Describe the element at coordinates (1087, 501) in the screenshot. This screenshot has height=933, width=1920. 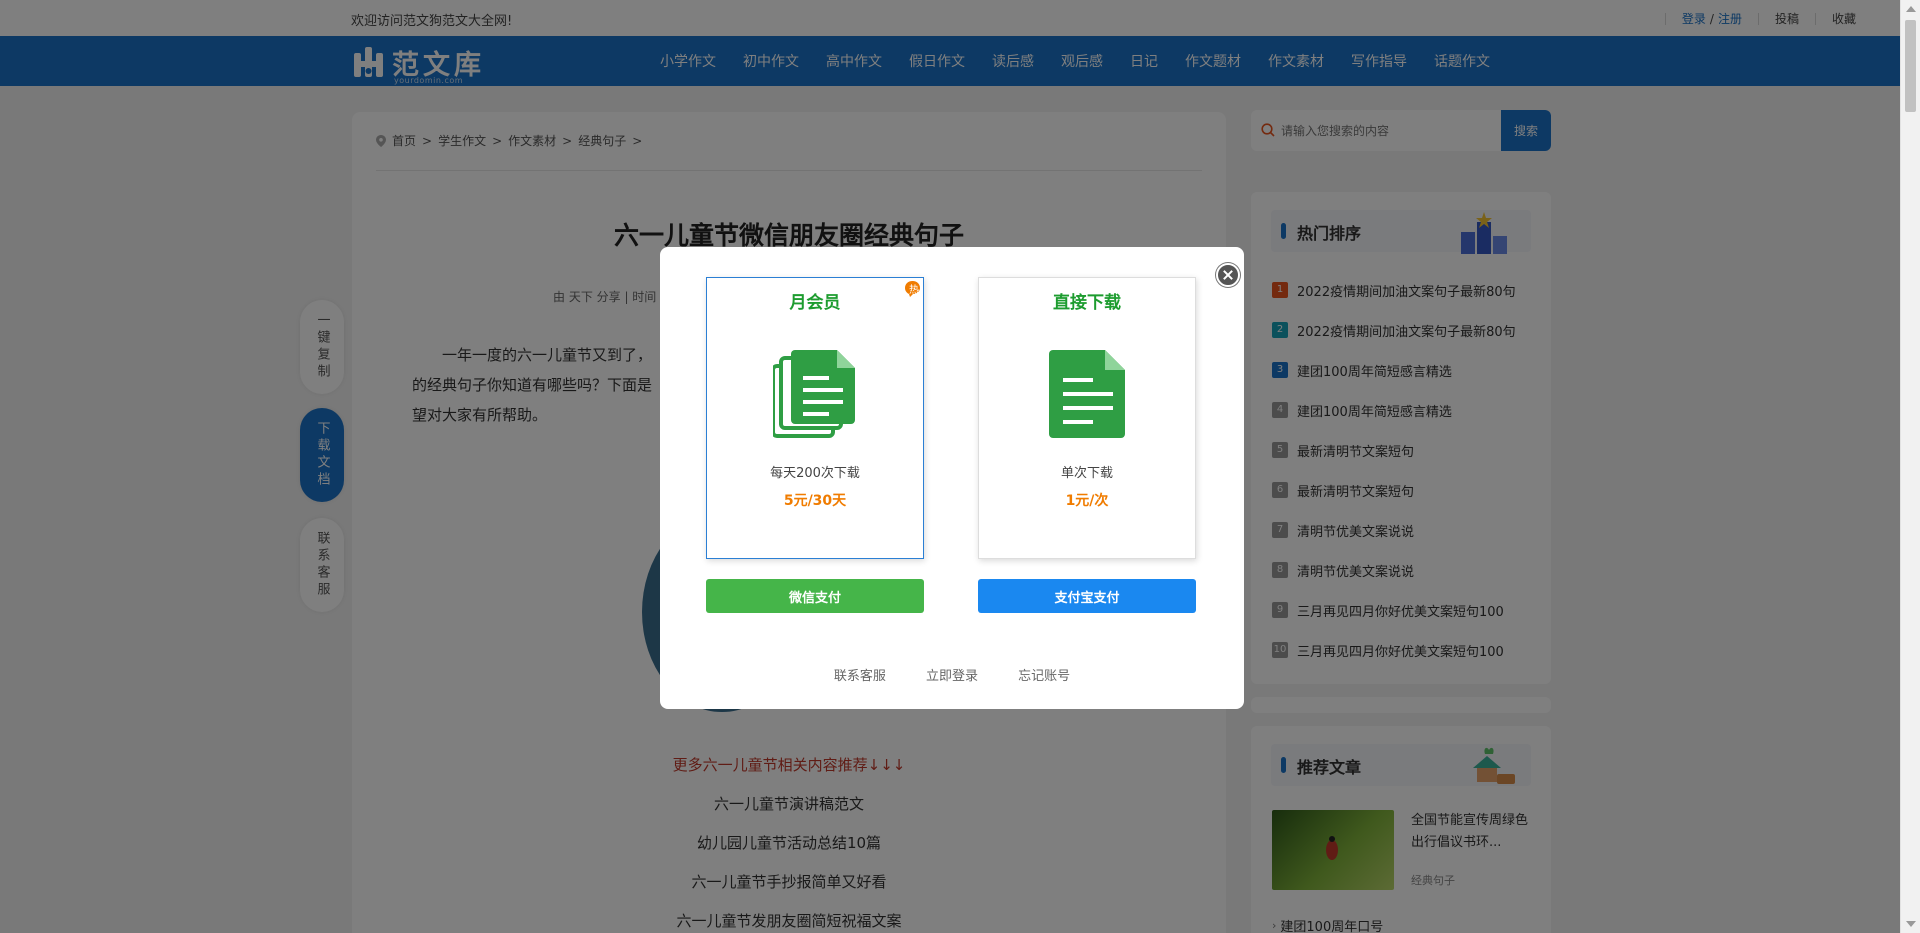
I see `direct-download-price: 1元/次` at that location.